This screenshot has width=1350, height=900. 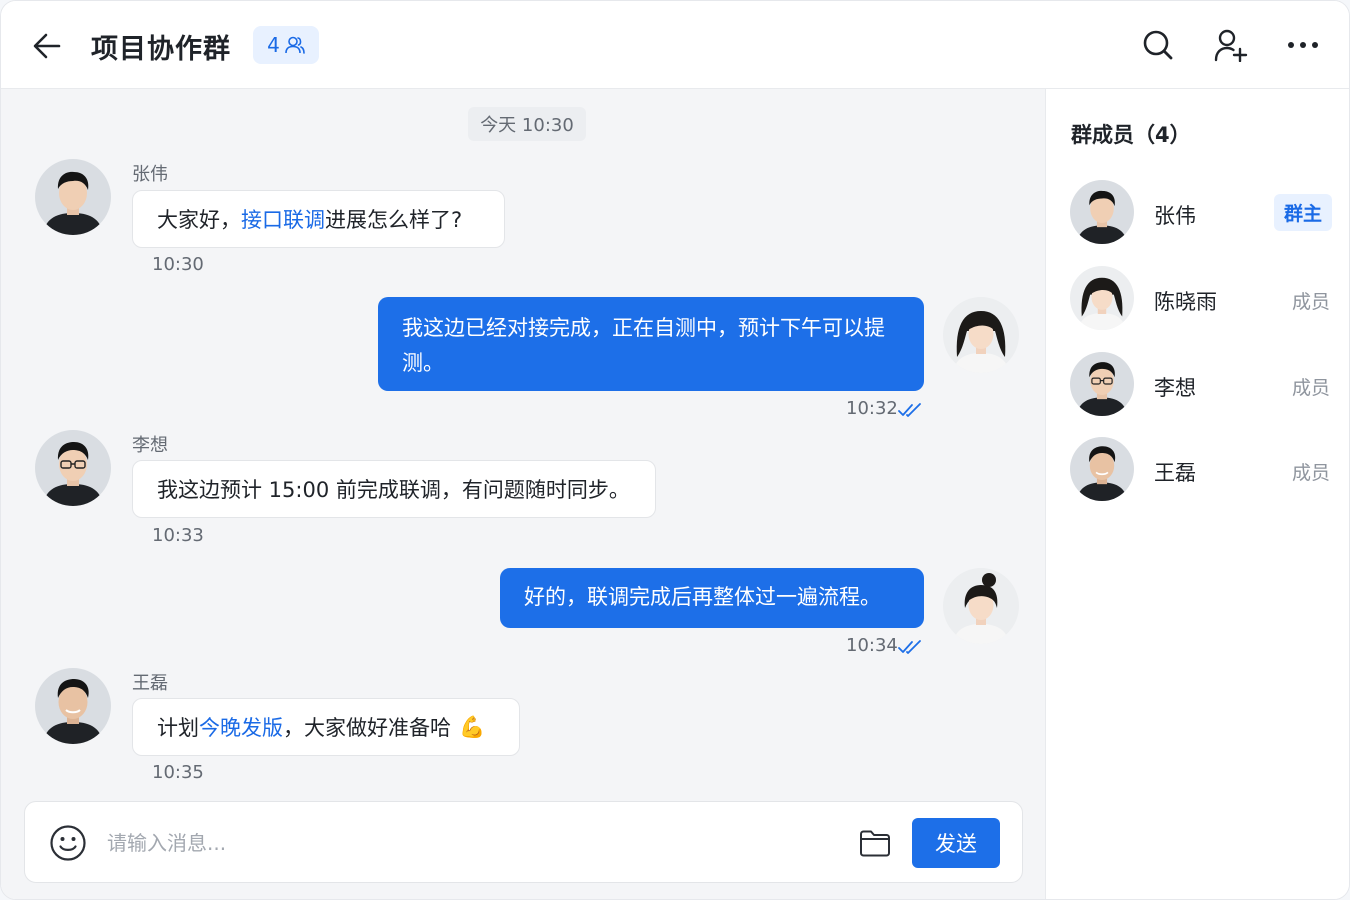 What do you see at coordinates (178, 772) in the screenshot?
I see `message-time: 10:35` at bounding box center [178, 772].